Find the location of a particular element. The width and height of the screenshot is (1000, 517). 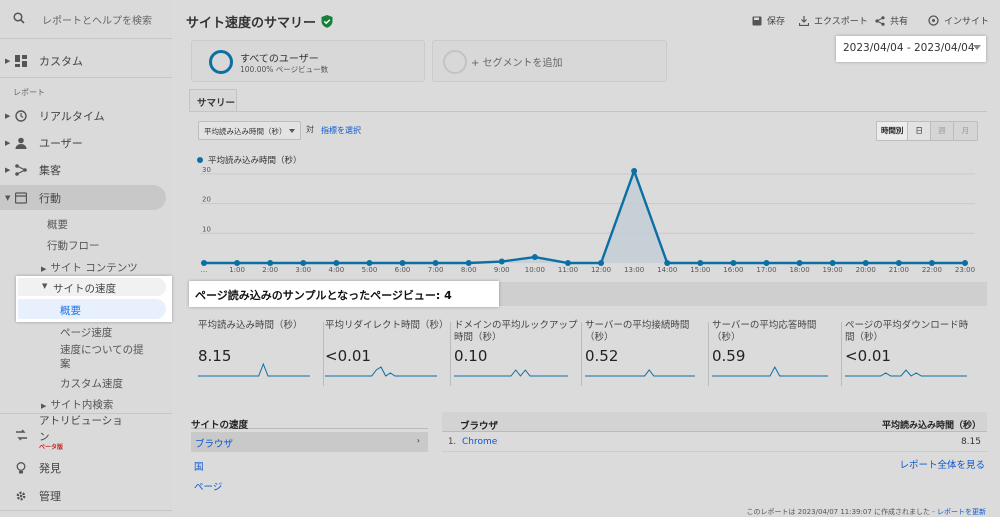

metric-title: 平均リダイレクト時間（秒） is located at coordinates (387, 325).